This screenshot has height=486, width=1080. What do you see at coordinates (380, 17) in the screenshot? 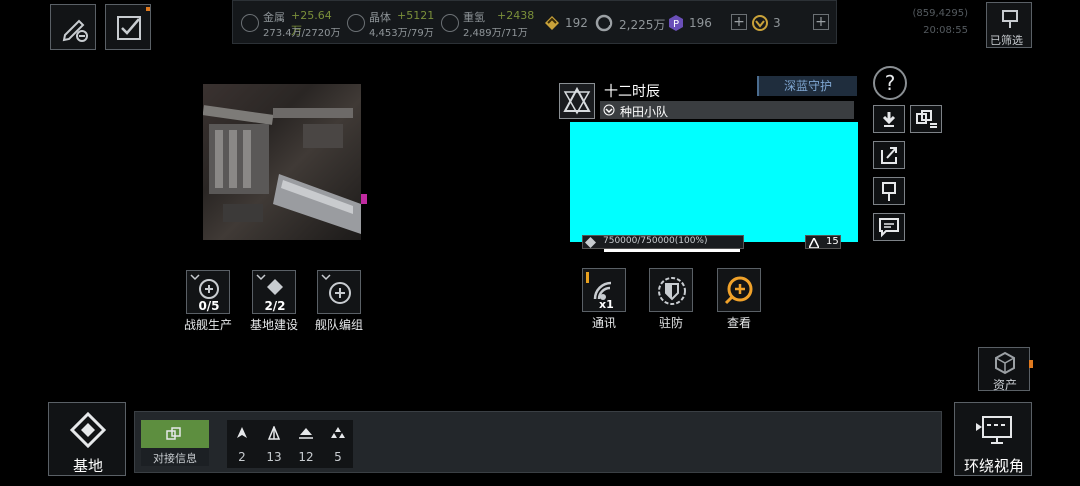
I see `resource-name: 晶体` at bounding box center [380, 17].